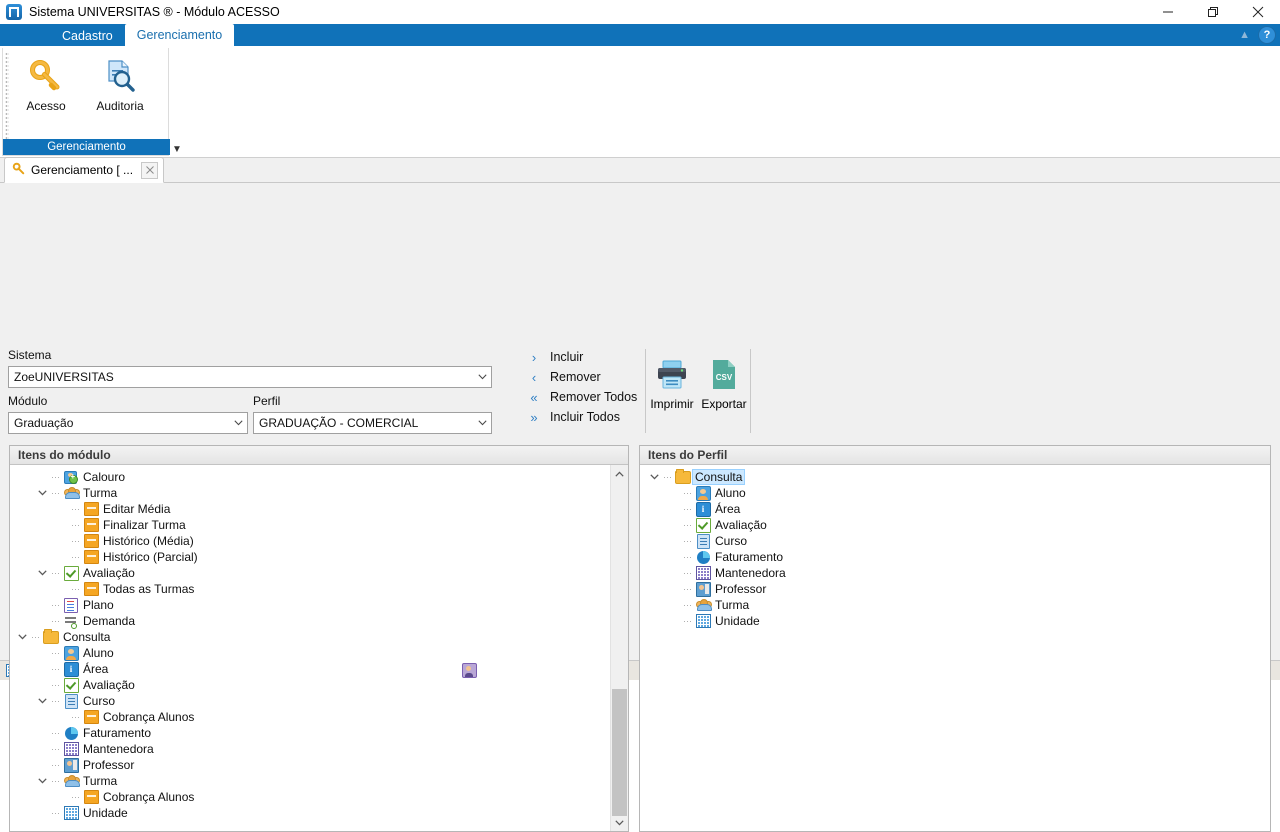 The image size is (1280, 832). What do you see at coordinates (1267, 35) in the screenshot?
I see `help-button: ?` at bounding box center [1267, 35].